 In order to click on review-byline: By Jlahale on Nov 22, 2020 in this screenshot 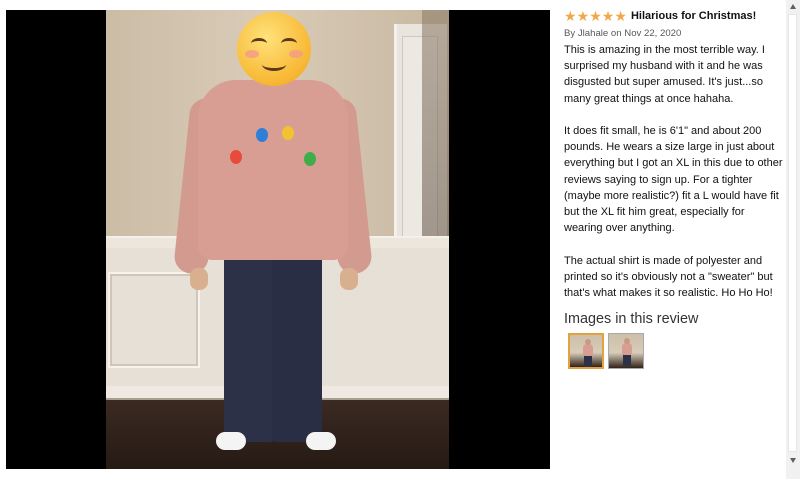, I will do `click(623, 33)`.